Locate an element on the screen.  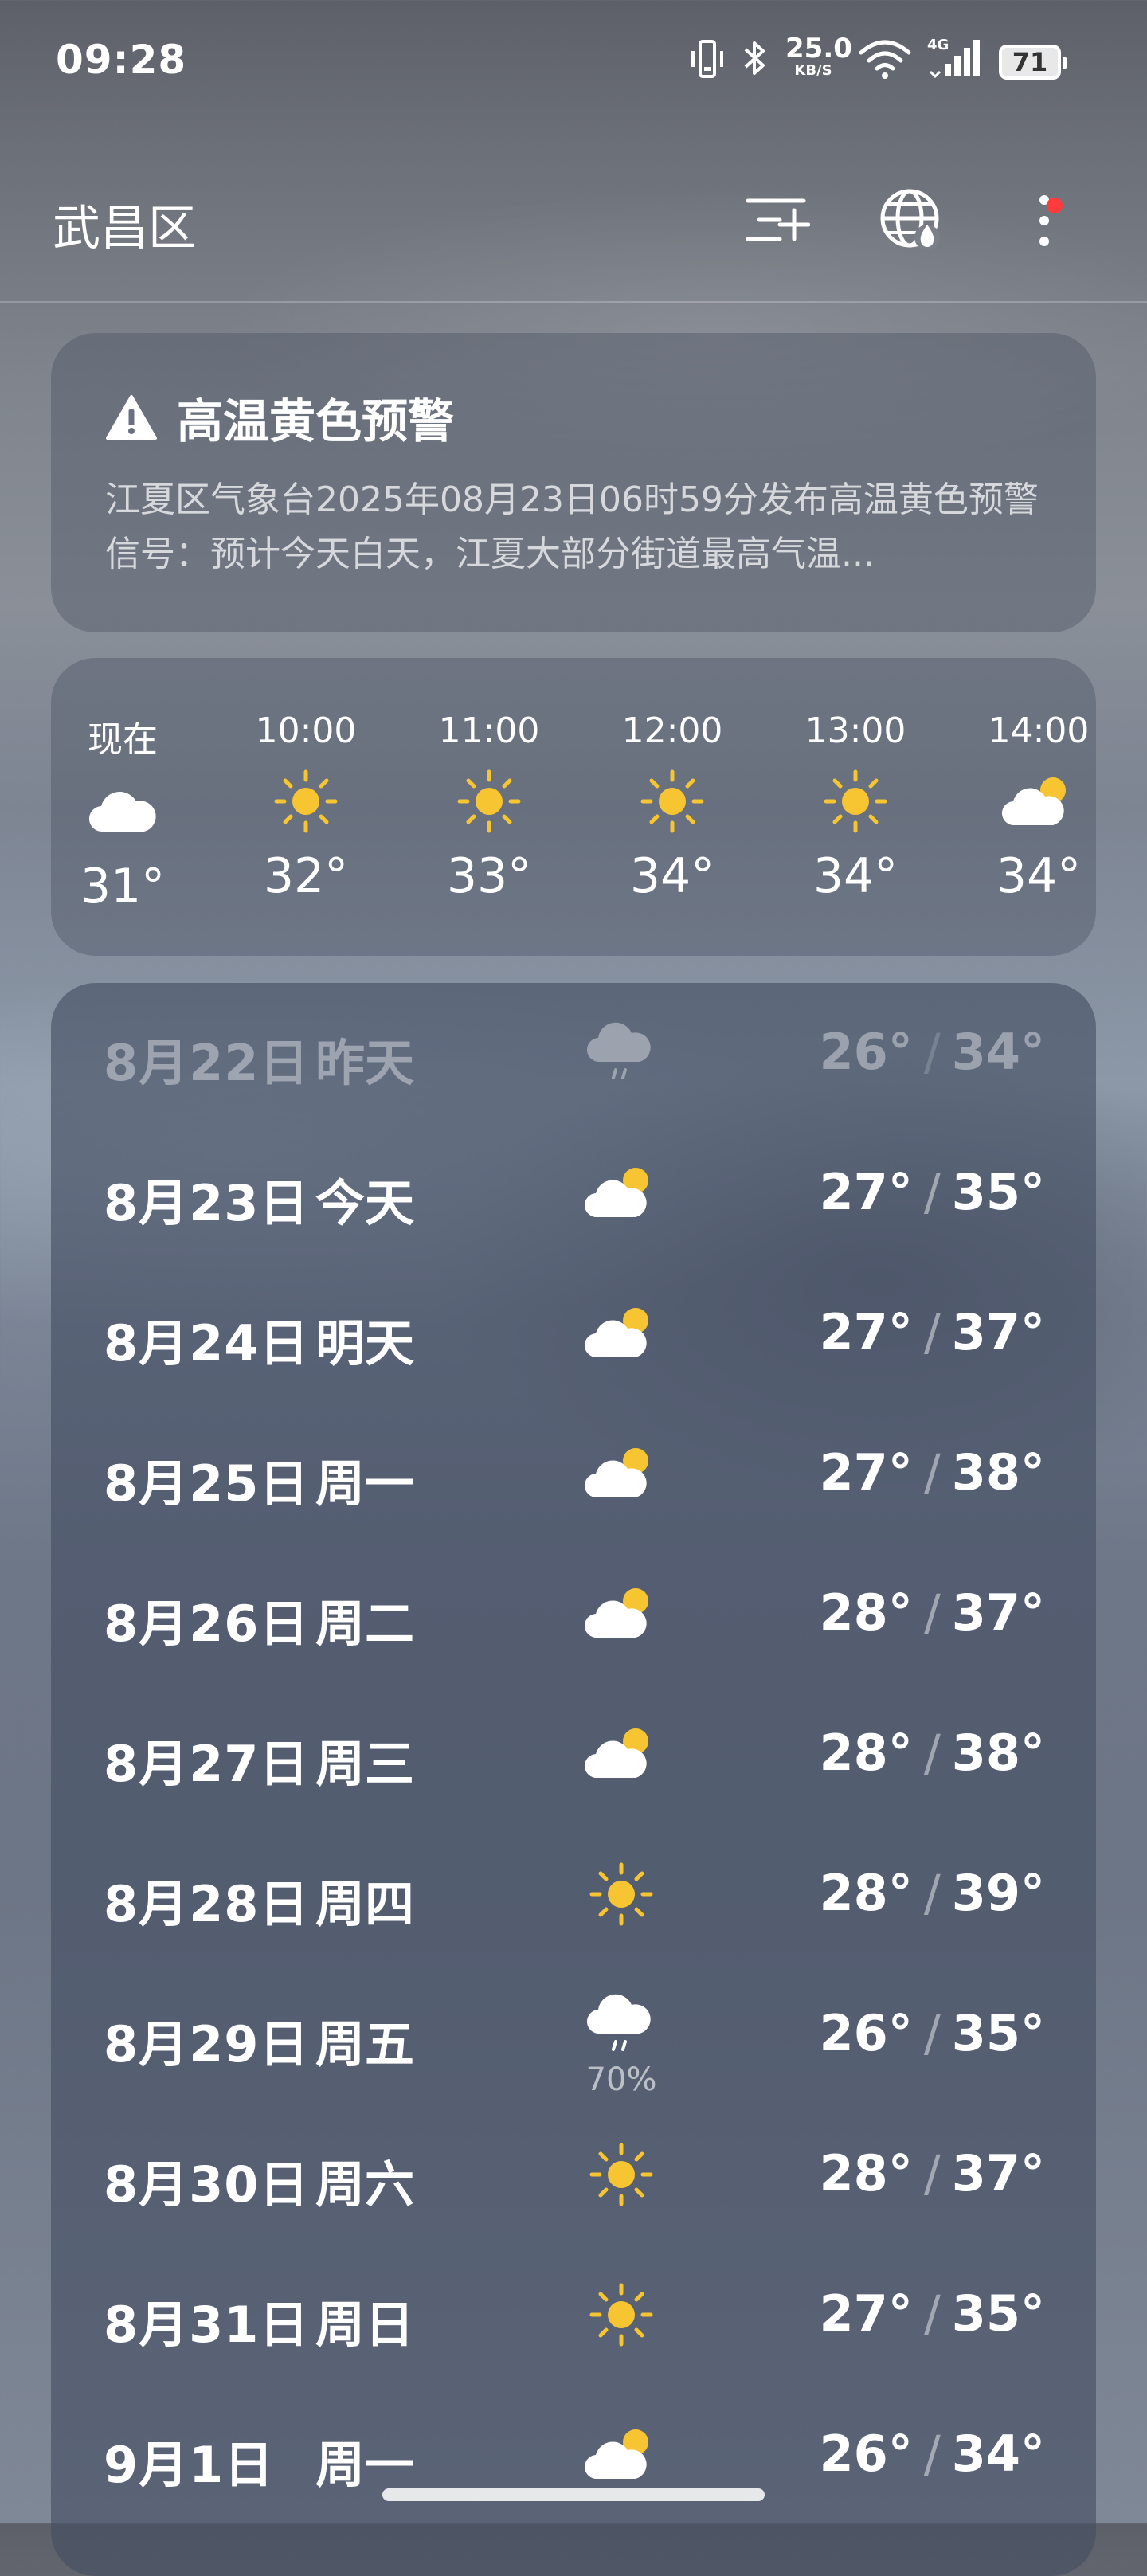
hourly-item: 14:00 34° is located at coordinates (1031, 807).